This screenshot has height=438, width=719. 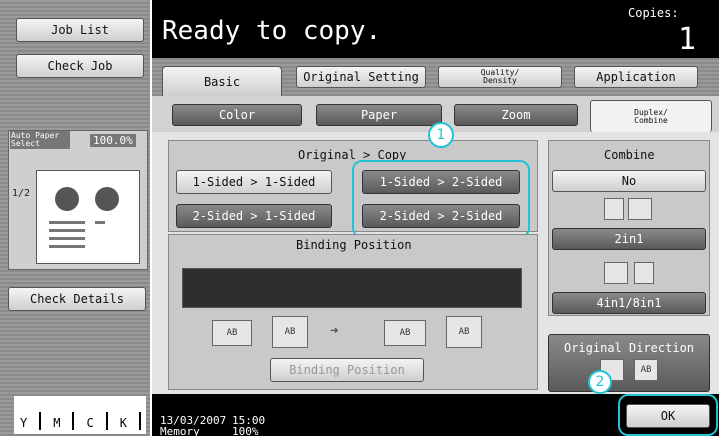 What do you see at coordinates (614, 209) in the screenshot?
I see `two-in-one-portrait-icon` at bounding box center [614, 209].